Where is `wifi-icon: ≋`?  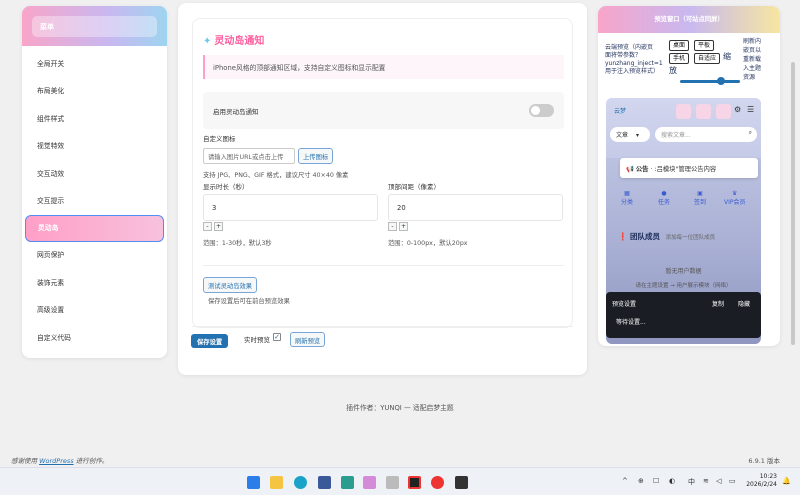 wifi-icon: ≋ is located at coordinates (706, 481).